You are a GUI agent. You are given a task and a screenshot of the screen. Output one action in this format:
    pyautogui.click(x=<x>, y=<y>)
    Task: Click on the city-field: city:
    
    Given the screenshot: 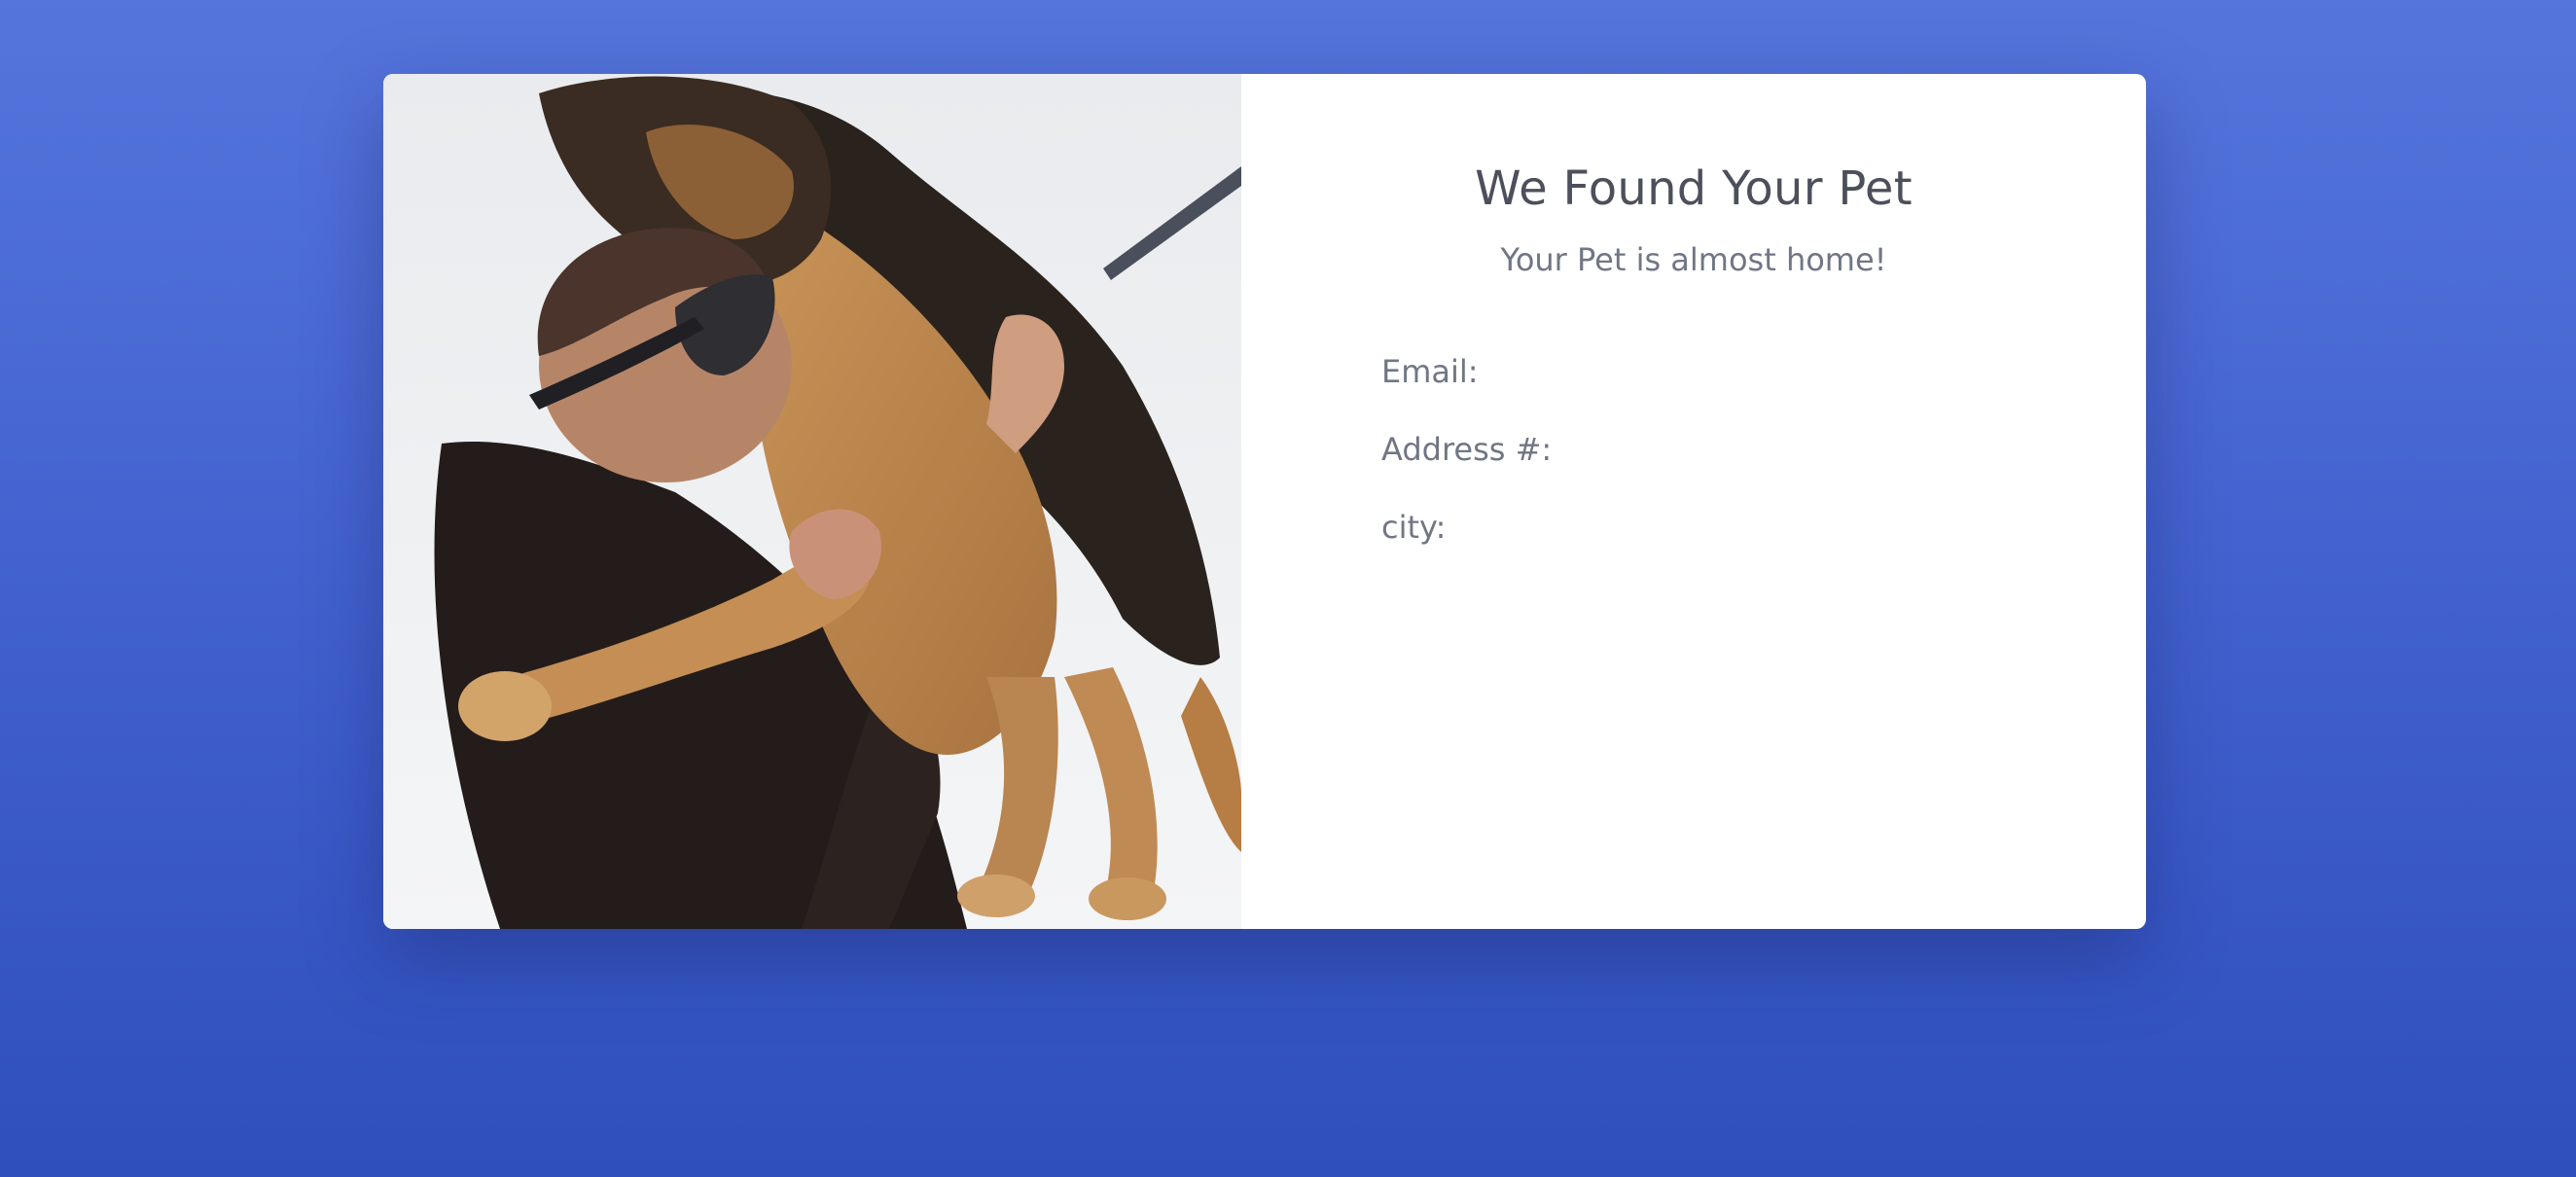 What is the action you would take?
    pyautogui.click(x=1472, y=527)
    